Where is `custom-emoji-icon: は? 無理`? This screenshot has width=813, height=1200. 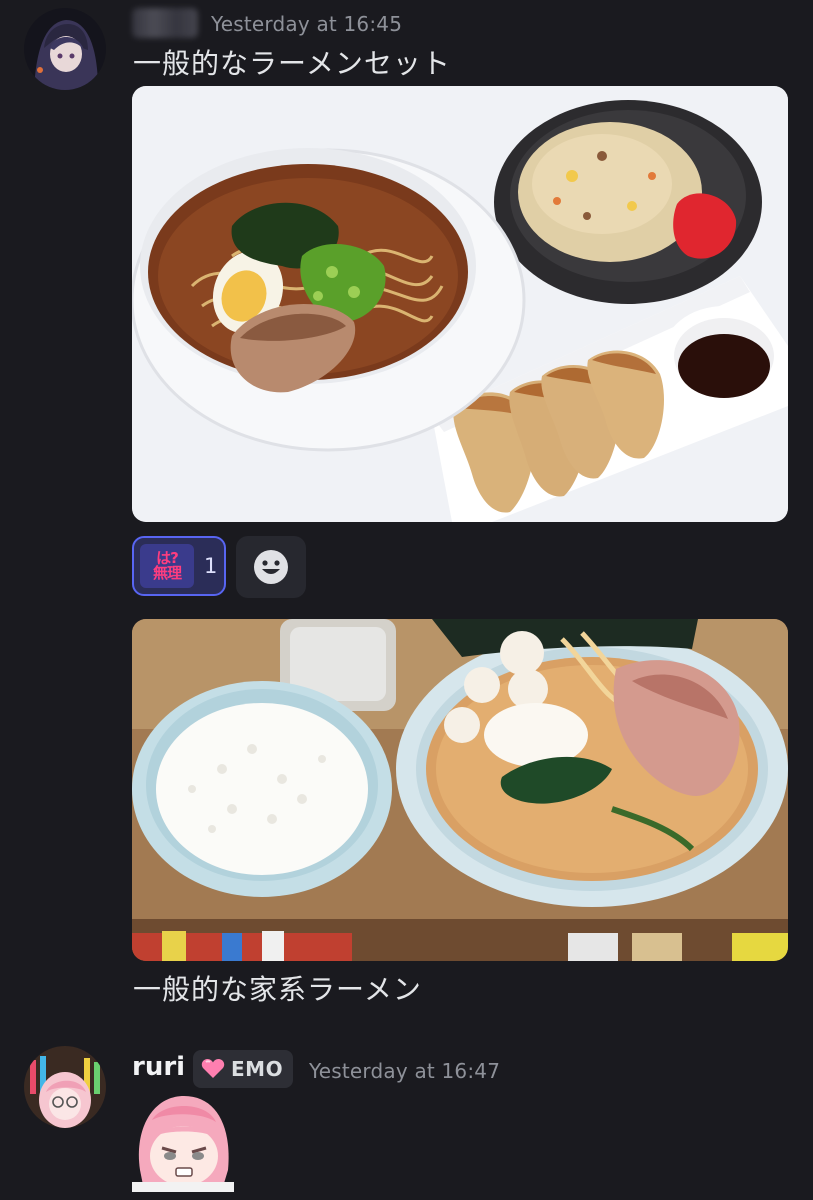 custom-emoji-icon: は? 無理 is located at coordinates (167, 566).